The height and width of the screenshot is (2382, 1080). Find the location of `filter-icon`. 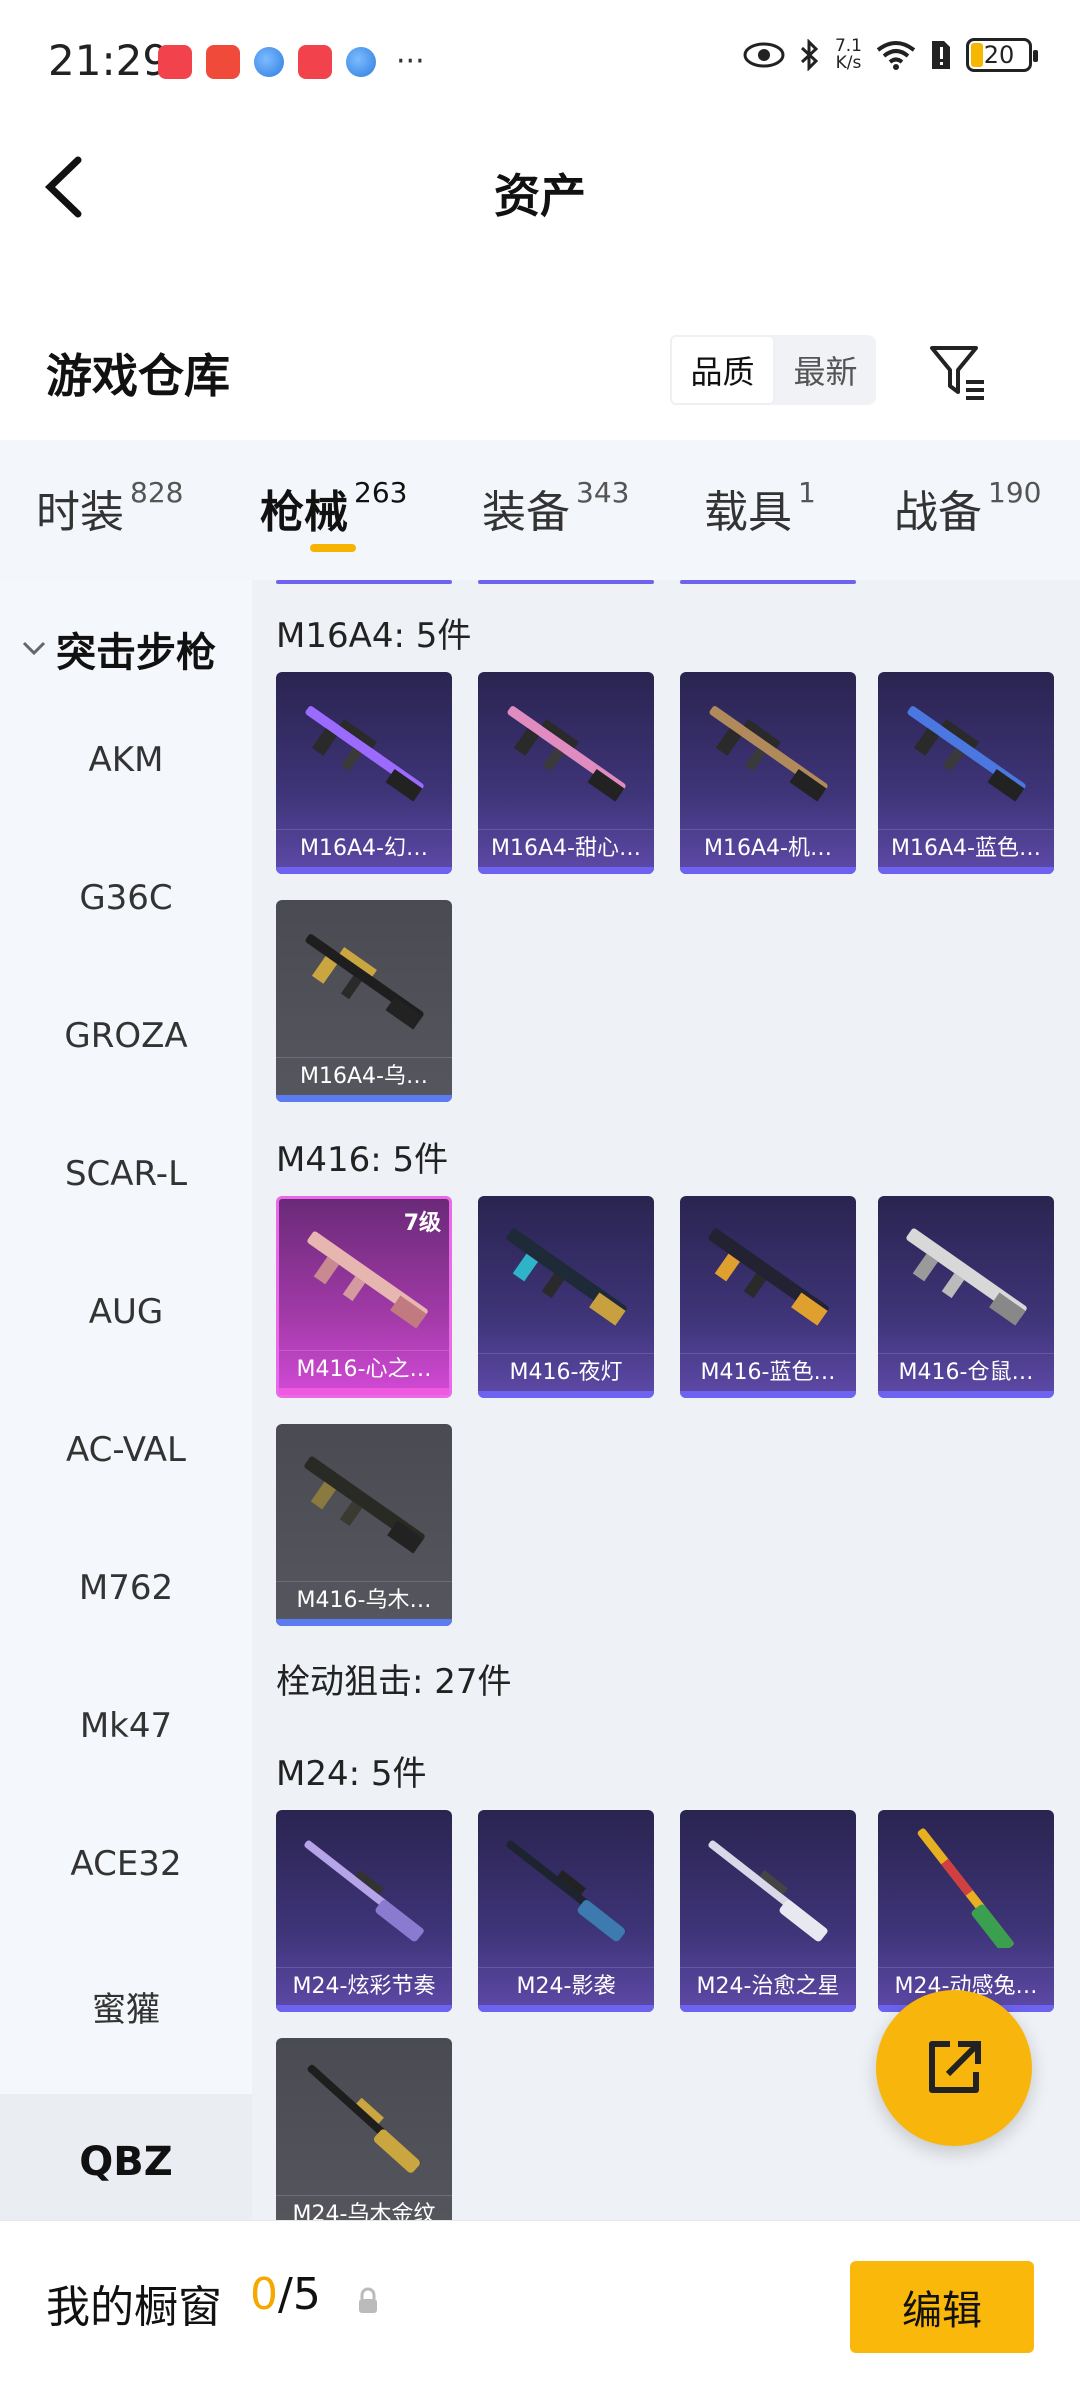

filter-icon is located at coordinates (957, 373).